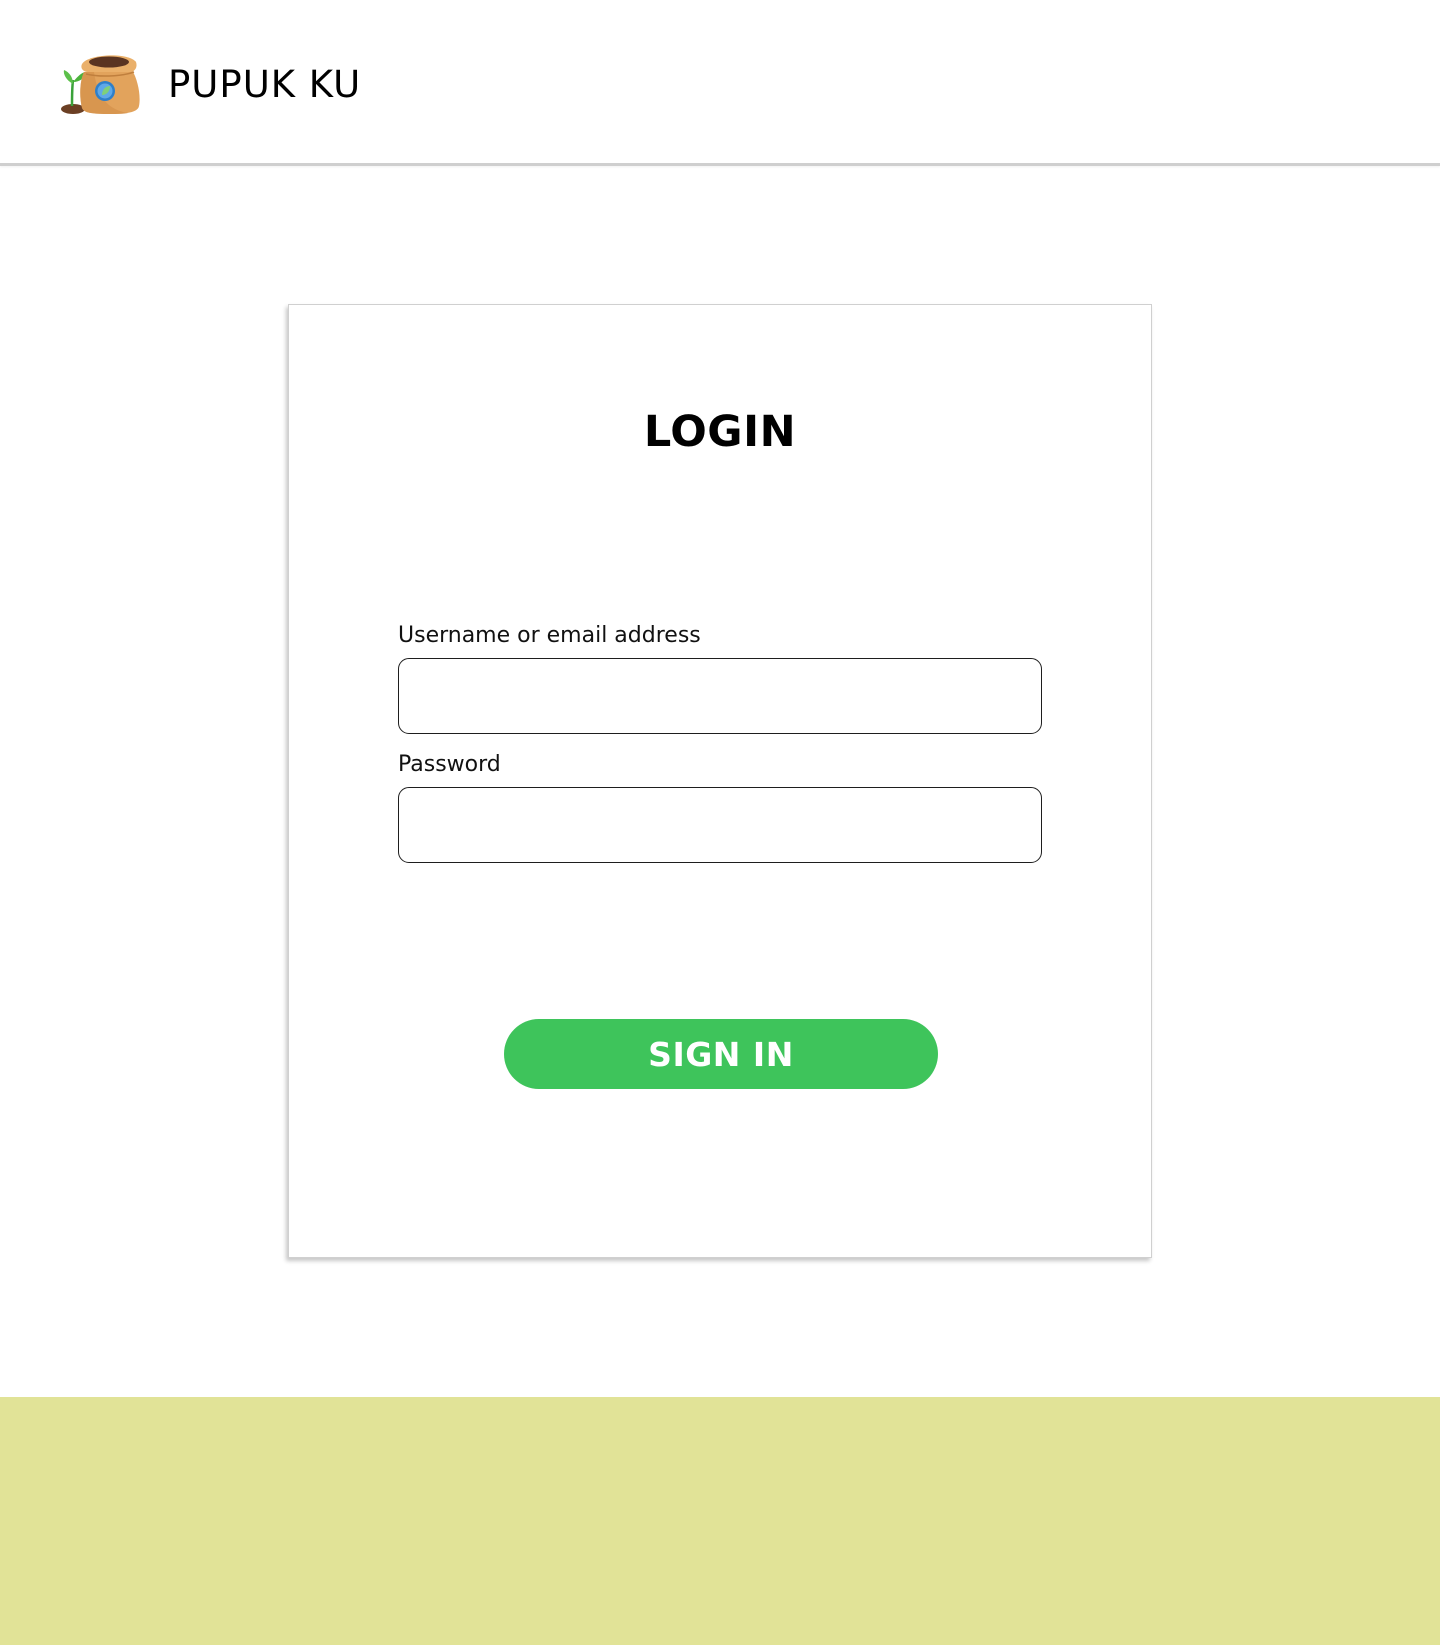 This screenshot has width=1440, height=1645. I want to click on login-title: LOGIN, so click(720, 432).